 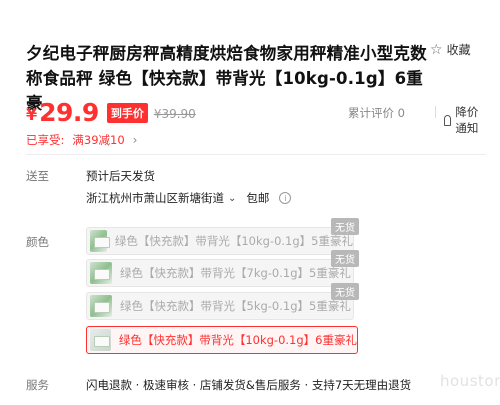 I want to click on info-circle-icon: i, so click(x=285, y=198).